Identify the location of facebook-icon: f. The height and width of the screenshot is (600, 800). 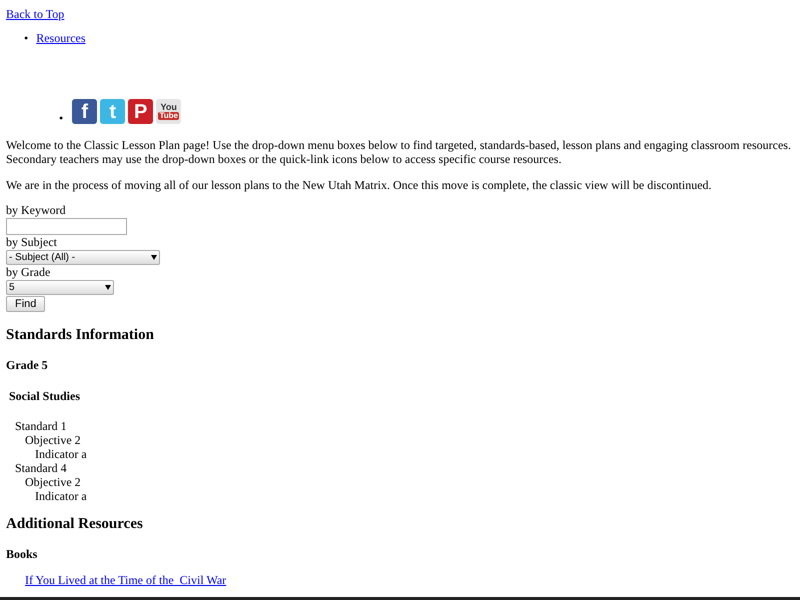
(85, 111).